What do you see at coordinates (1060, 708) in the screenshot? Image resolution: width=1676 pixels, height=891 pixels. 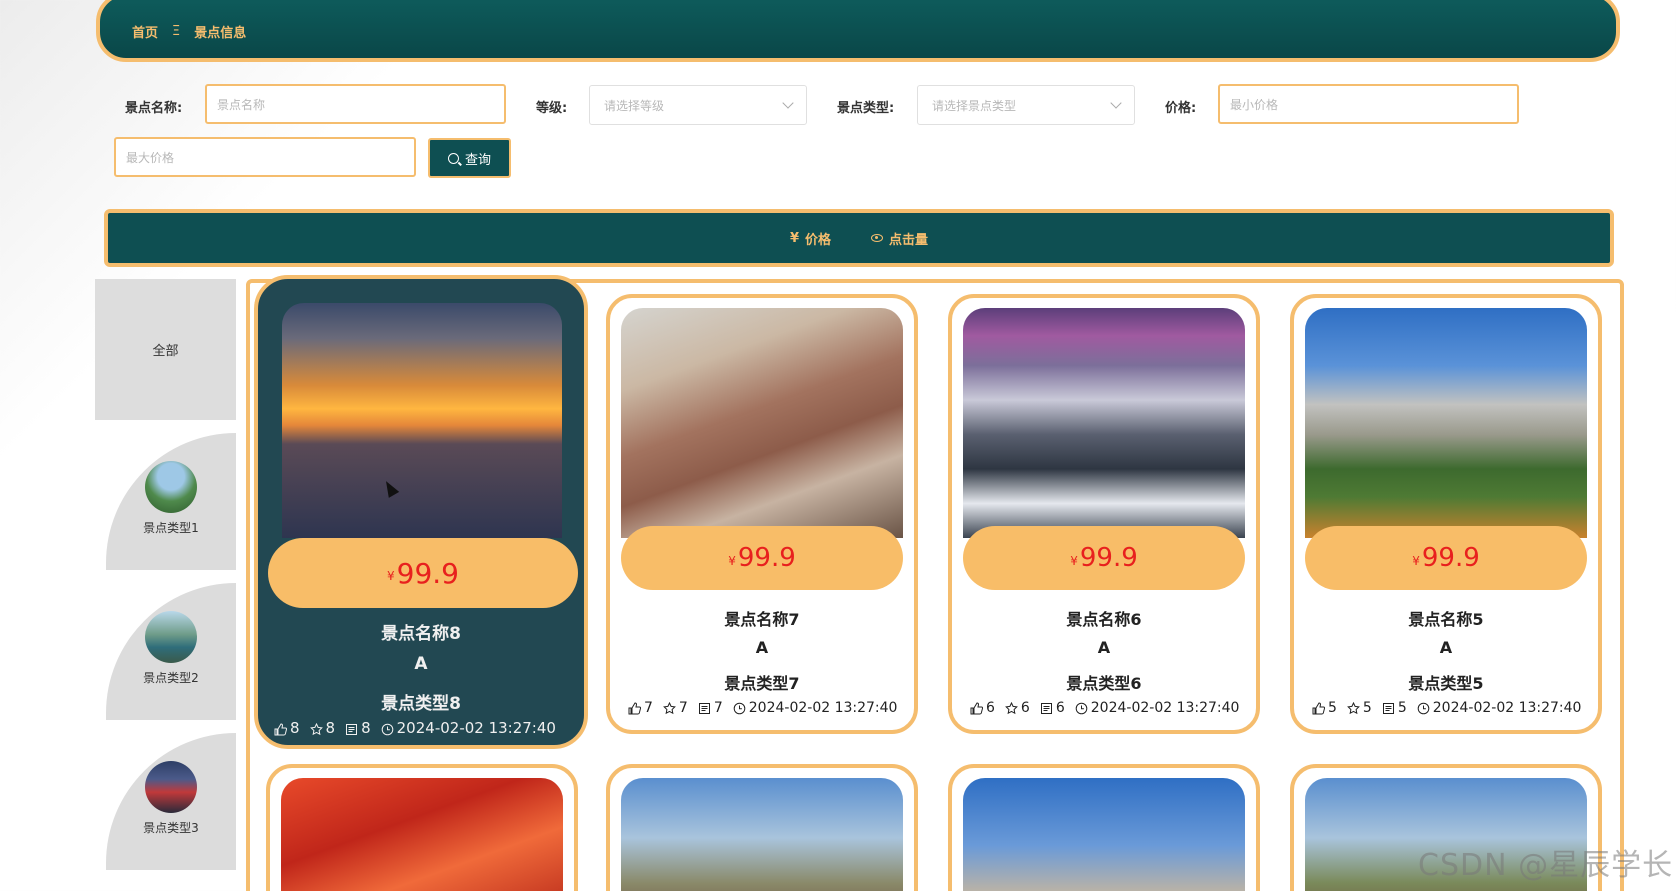 I see `comment-count: 6` at bounding box center [1060, 708].